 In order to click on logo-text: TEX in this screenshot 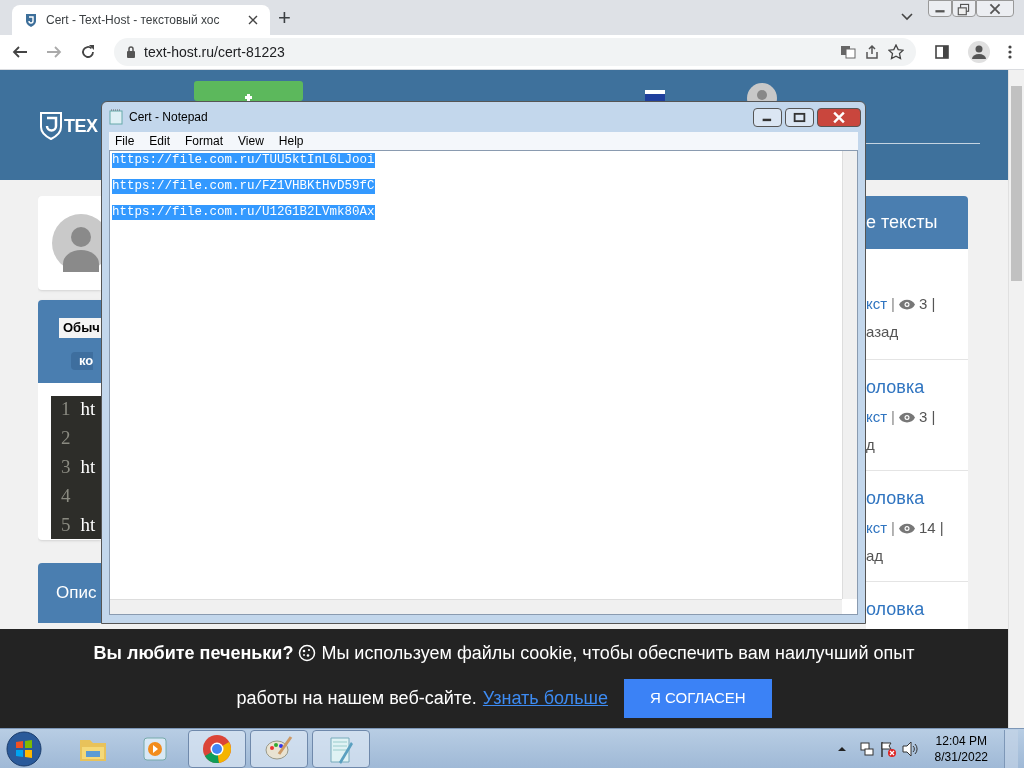, I will do `click(81, 126)`.